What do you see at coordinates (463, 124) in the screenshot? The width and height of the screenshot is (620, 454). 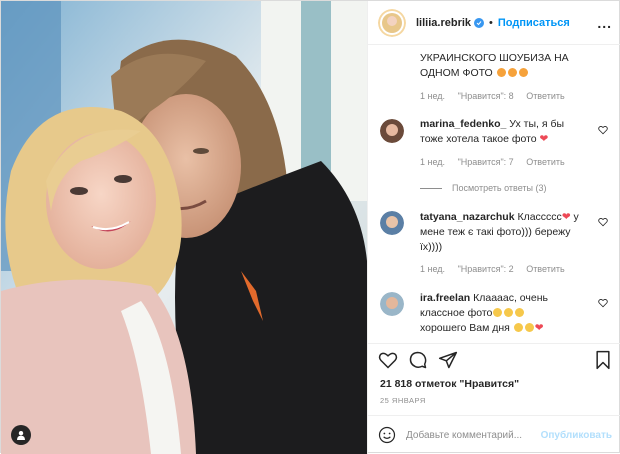 I see `comment-username: marina_fedenko_` at bounding box center [463, 124].